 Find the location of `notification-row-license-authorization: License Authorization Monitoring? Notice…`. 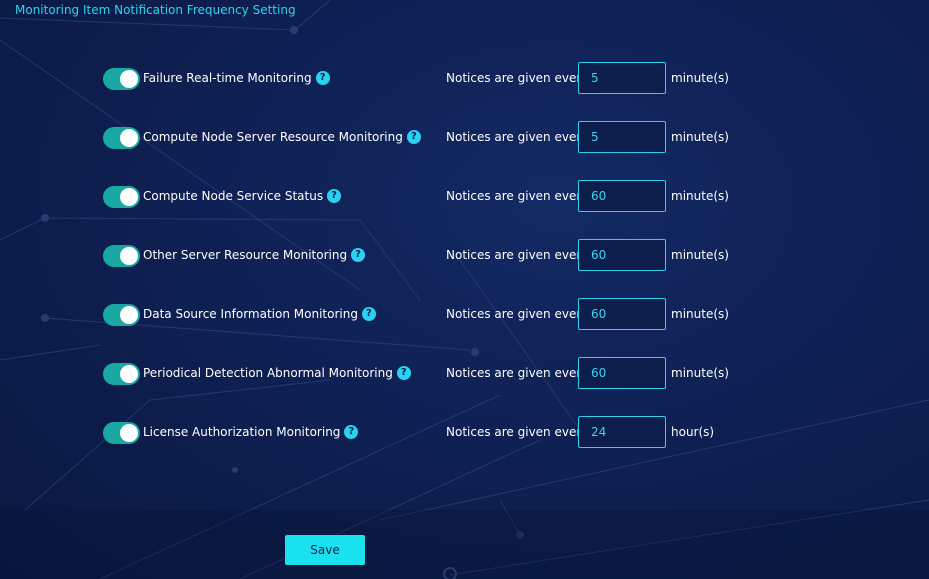

notification-row-license-authorization: License Authorization Monitoring? Notice… is located at coordinates (423, 433).